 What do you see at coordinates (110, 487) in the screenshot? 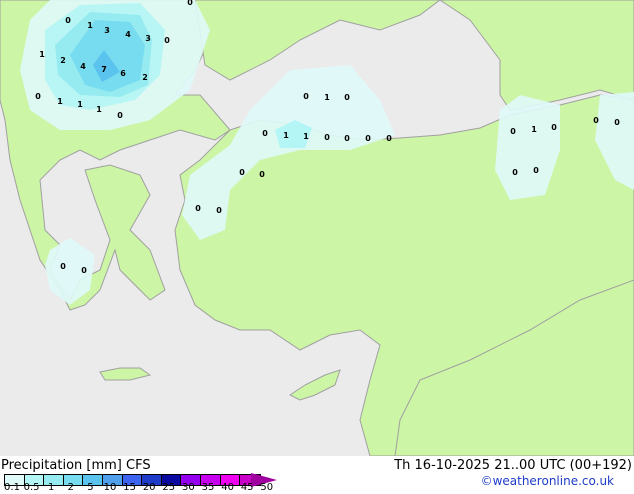
I see `legend-tick-label: 10` at bounding box center [110, 487].